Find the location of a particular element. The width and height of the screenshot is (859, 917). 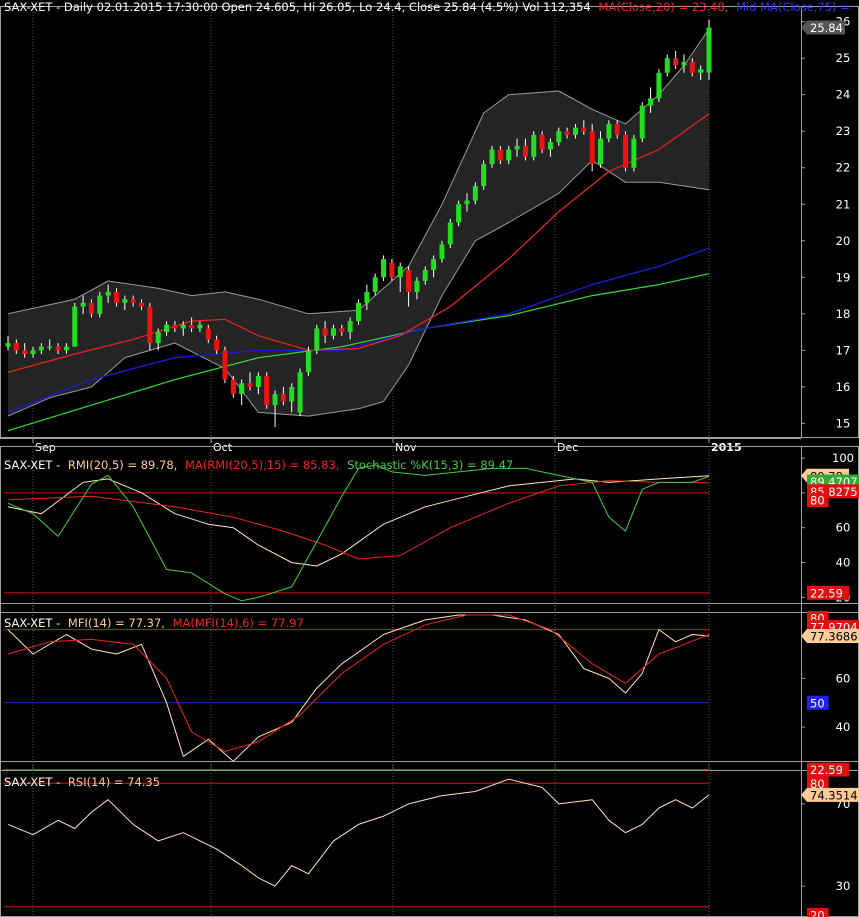

mfi-header-mfi: MFI(14) = 77.37, is located at coordinates (116, 623).